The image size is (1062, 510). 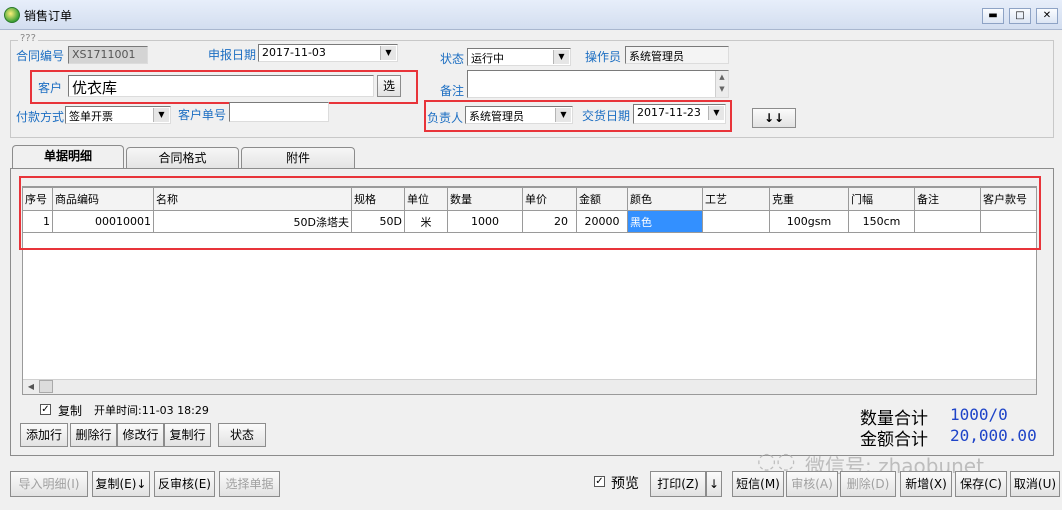 I want to click on scroll-thumb, so click(x=46, y=386).